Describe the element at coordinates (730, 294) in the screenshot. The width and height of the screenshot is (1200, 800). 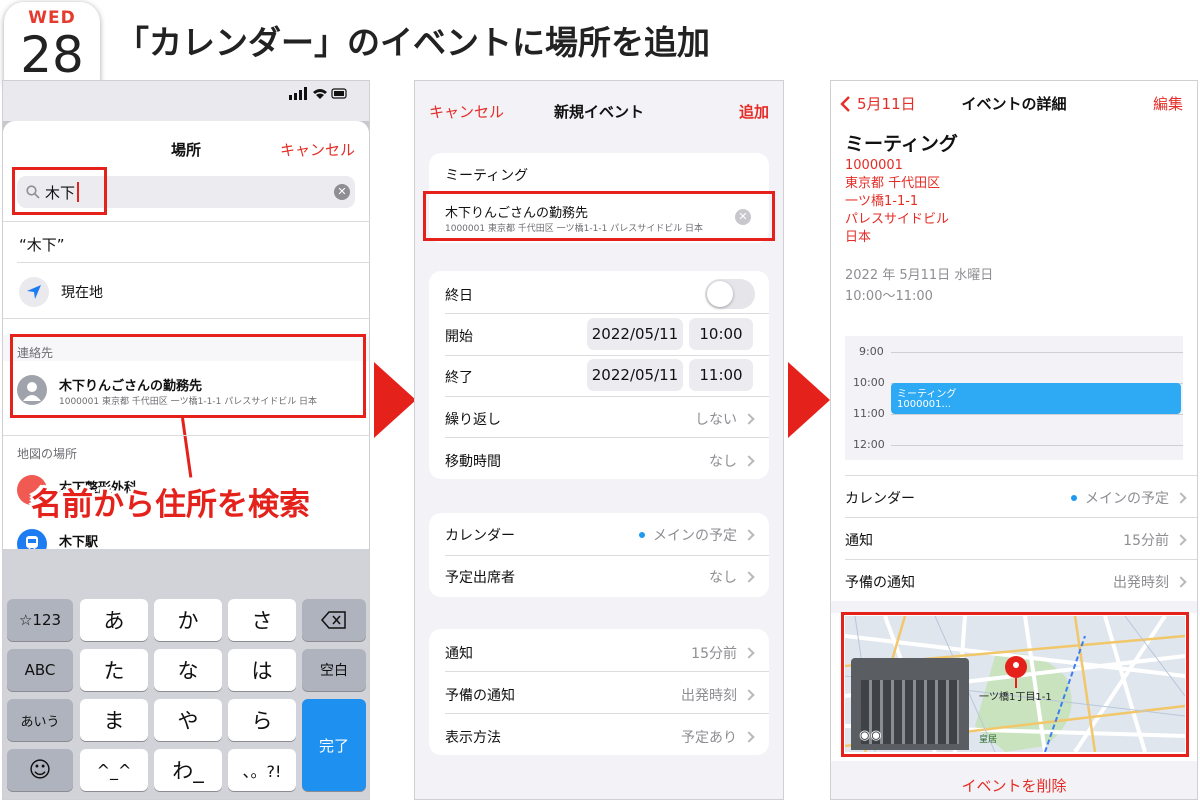
I see `allday-toggle` at that location.